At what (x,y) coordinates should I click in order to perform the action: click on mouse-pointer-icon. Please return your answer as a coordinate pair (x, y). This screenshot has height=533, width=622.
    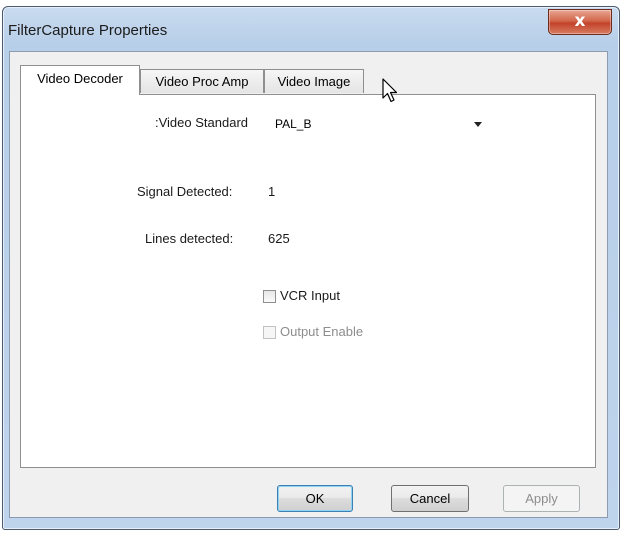
    Looking at the image, I should click on (390, 90).